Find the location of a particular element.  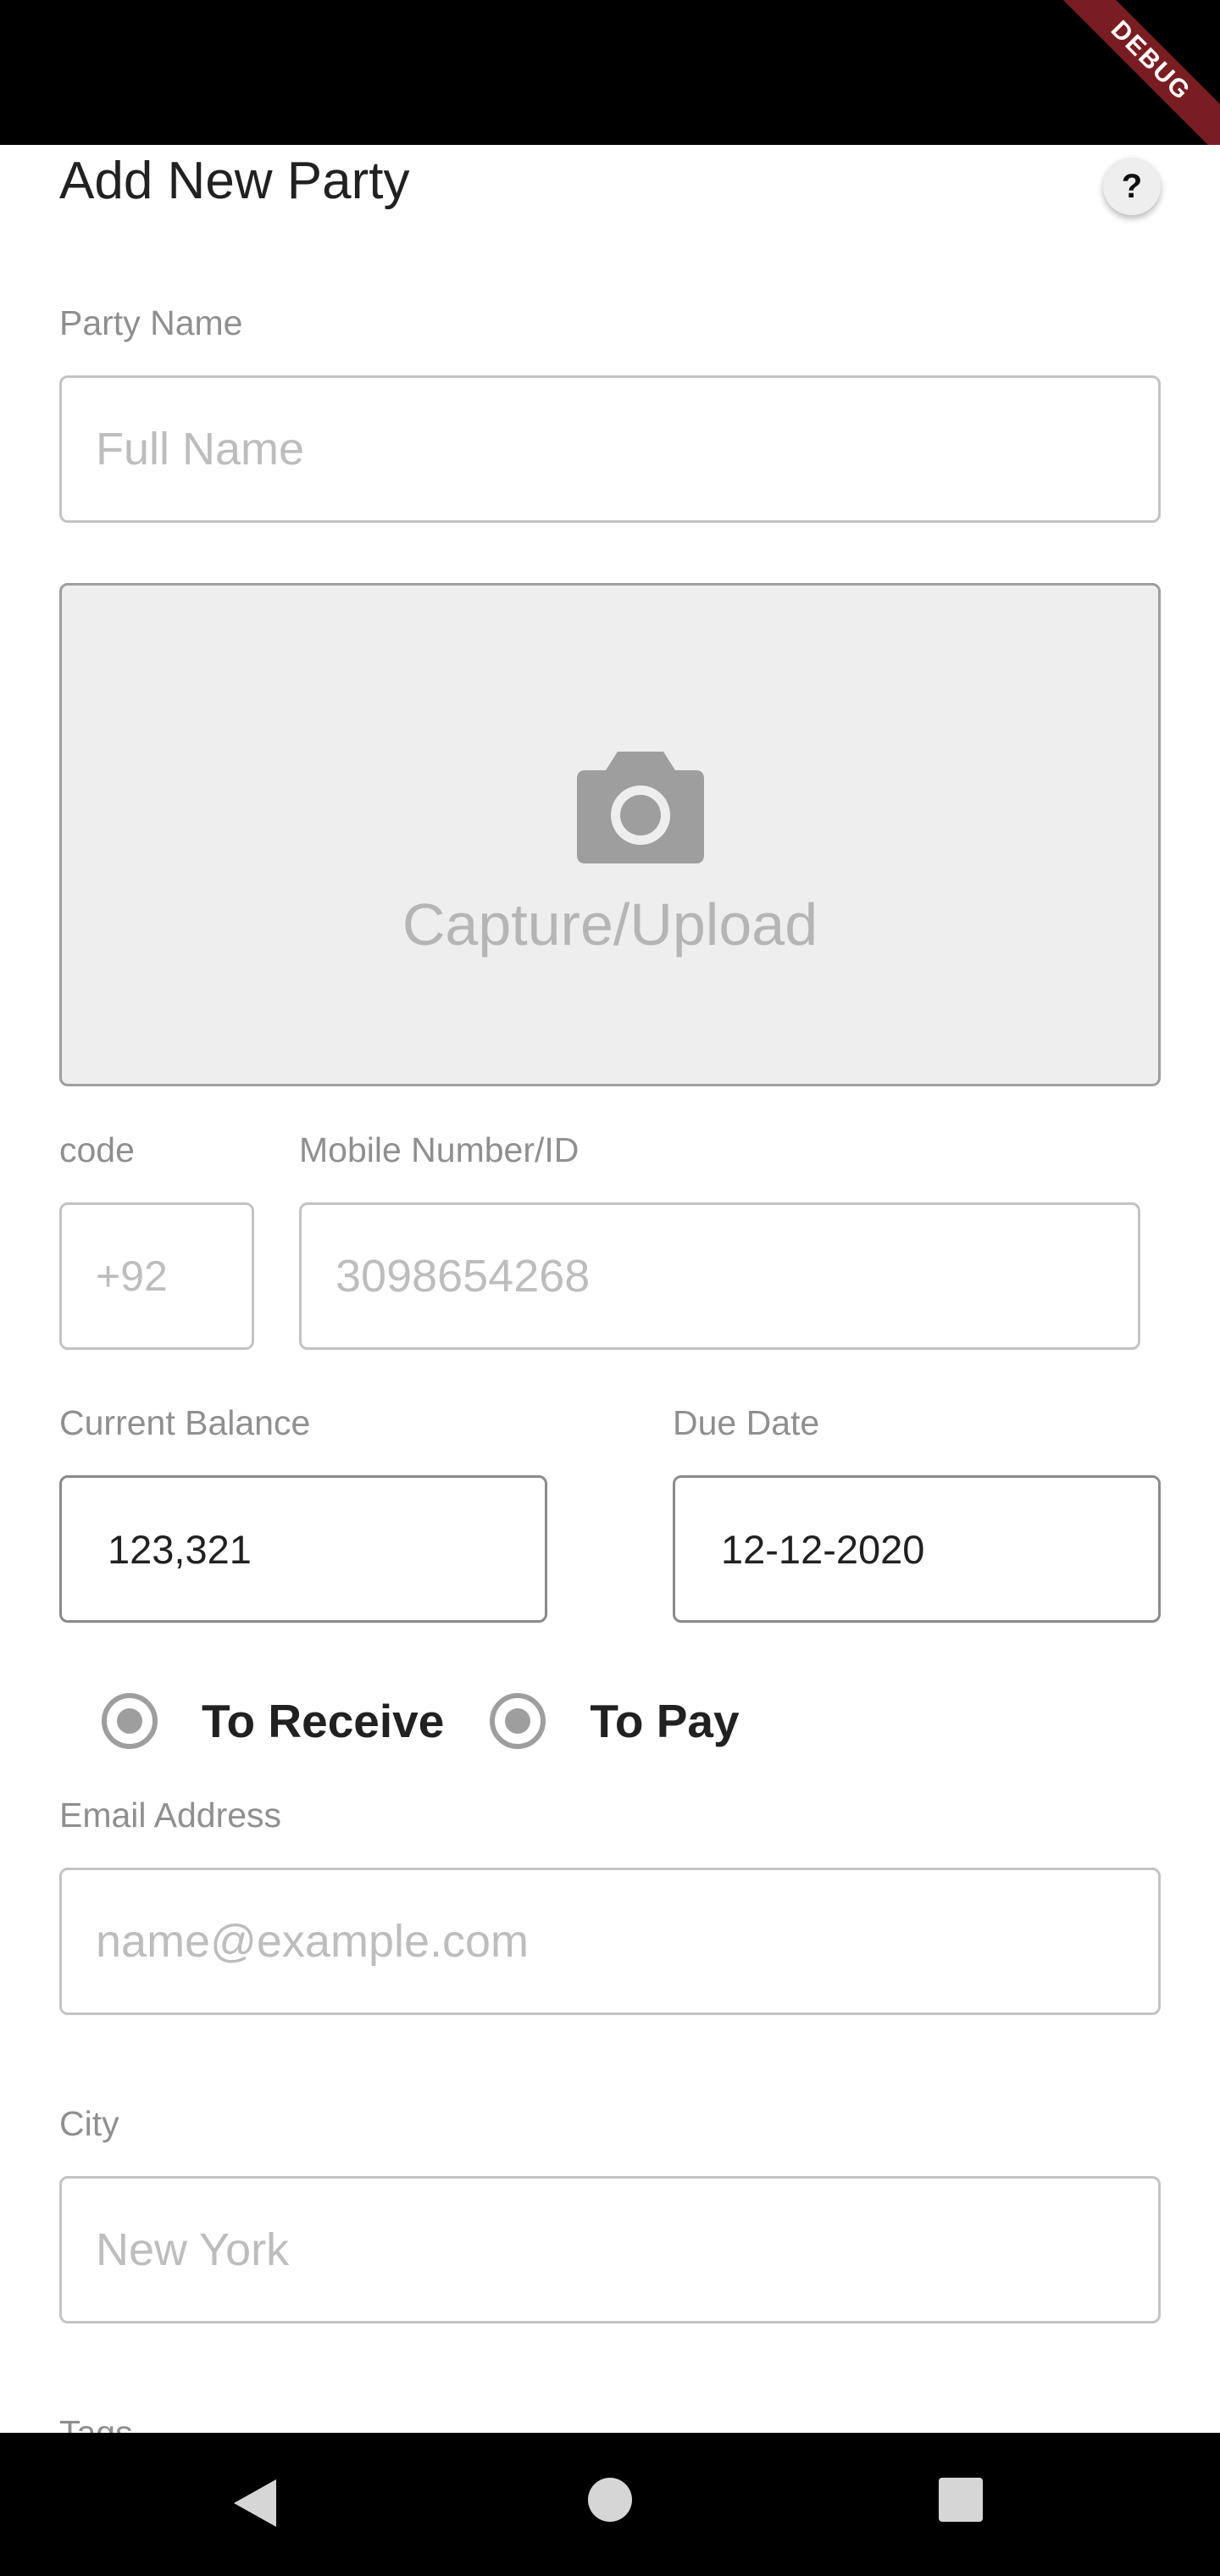

page-title: Add New Party is located at coordinates (234, 181).